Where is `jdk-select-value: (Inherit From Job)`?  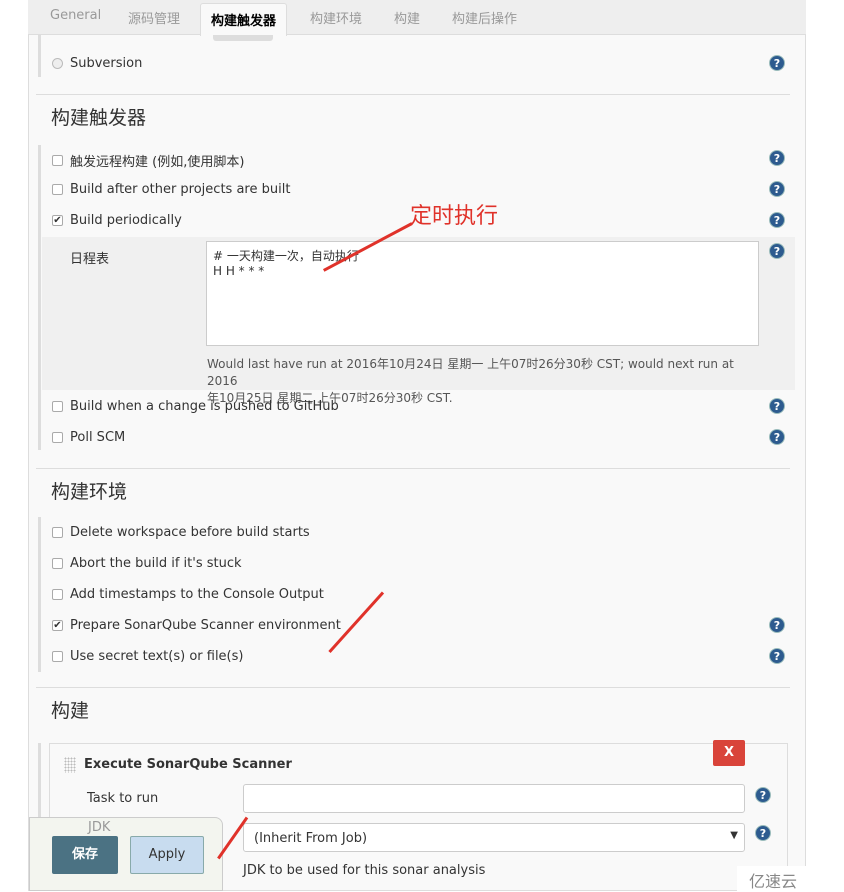 jdk-select-value: (Inherit From Job) is located at coordinates (311, 838).